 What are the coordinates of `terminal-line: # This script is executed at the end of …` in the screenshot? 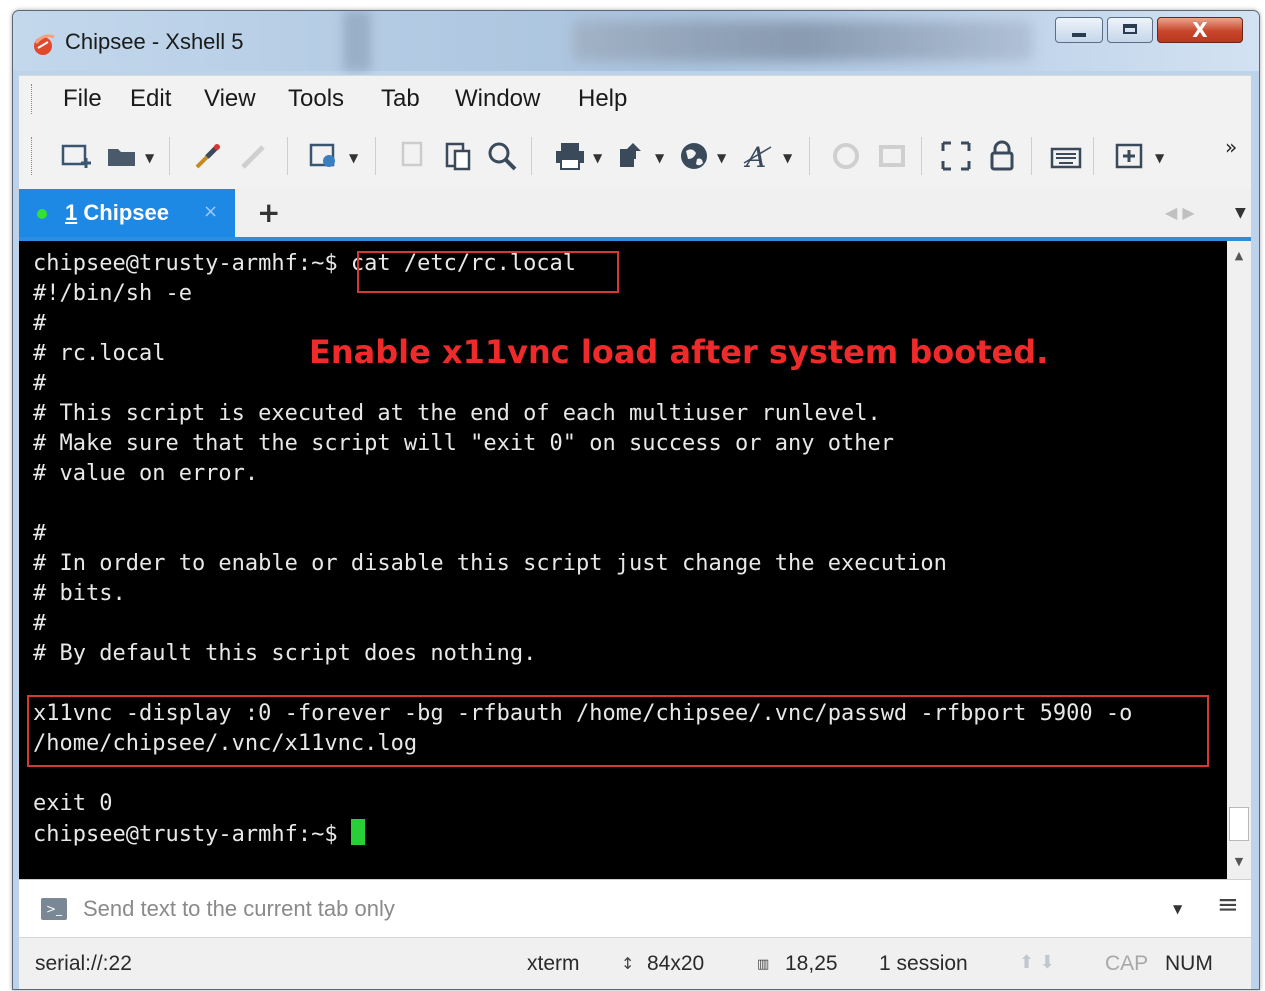 It's located at (457, 413).